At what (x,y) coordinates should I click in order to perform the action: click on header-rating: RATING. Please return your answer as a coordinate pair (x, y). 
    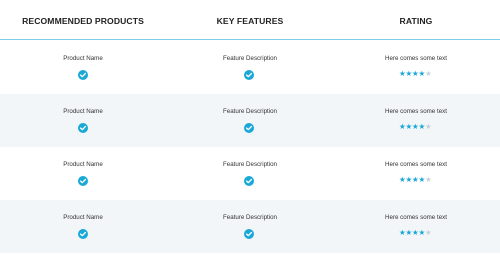
    Looking at the image, I should click on (416, 21).